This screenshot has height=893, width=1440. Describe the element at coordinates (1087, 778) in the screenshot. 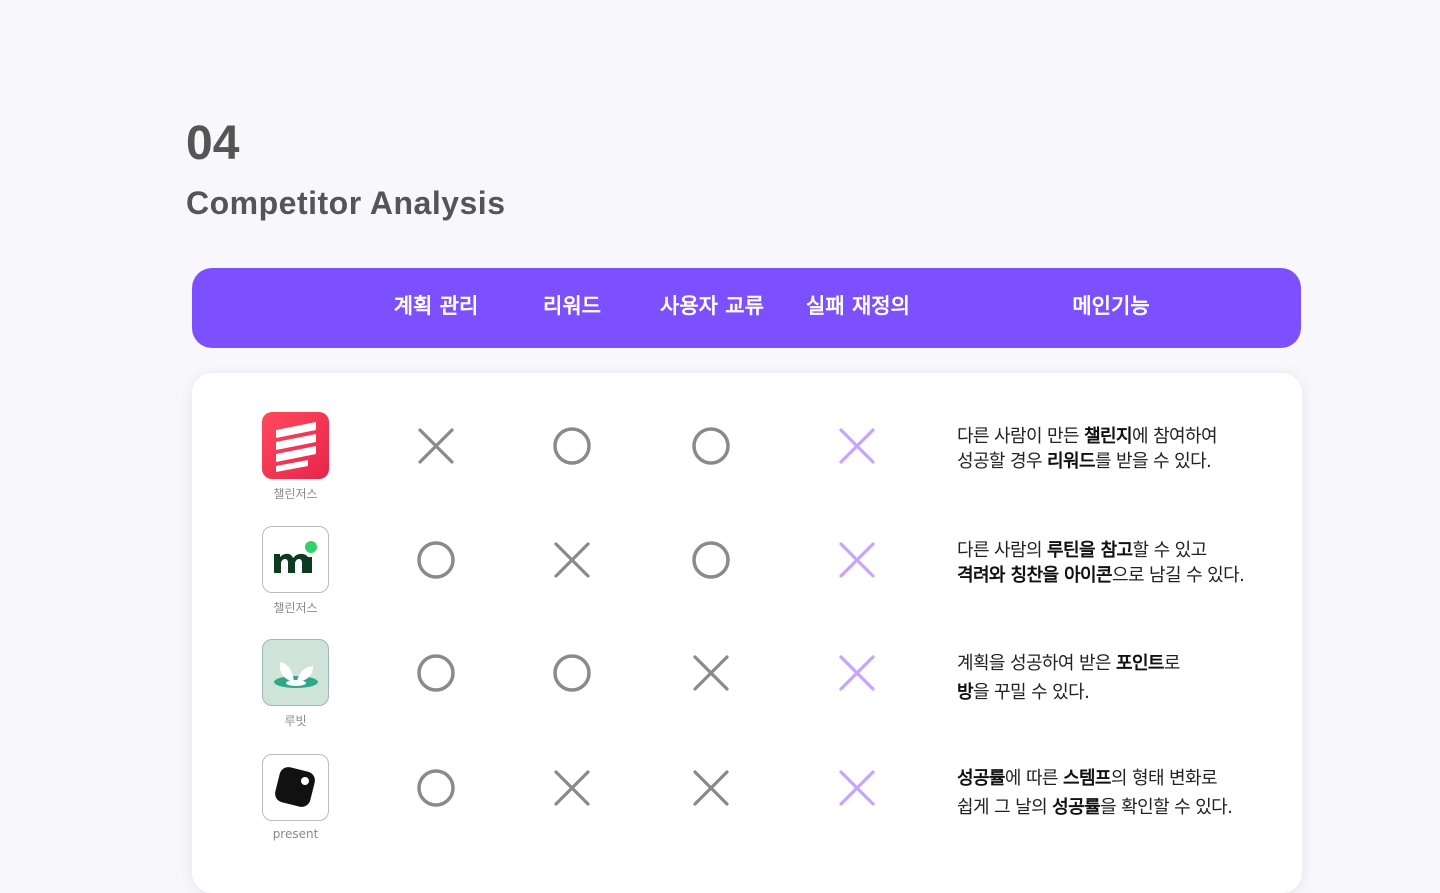

I see `highlight-text: 스템프` at that location.